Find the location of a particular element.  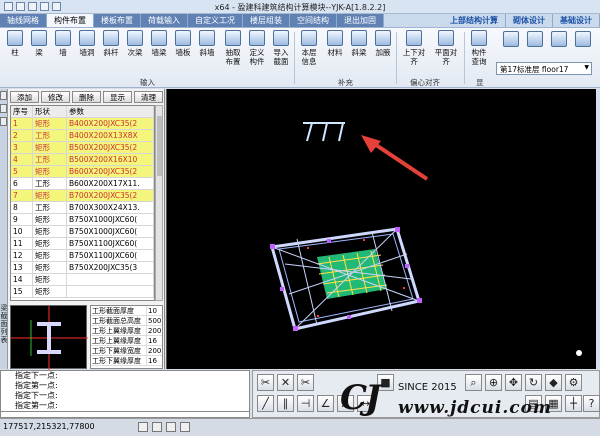

table-row: 9 矩形 B750X1000JXC60( is located at coordinates (82, 220).